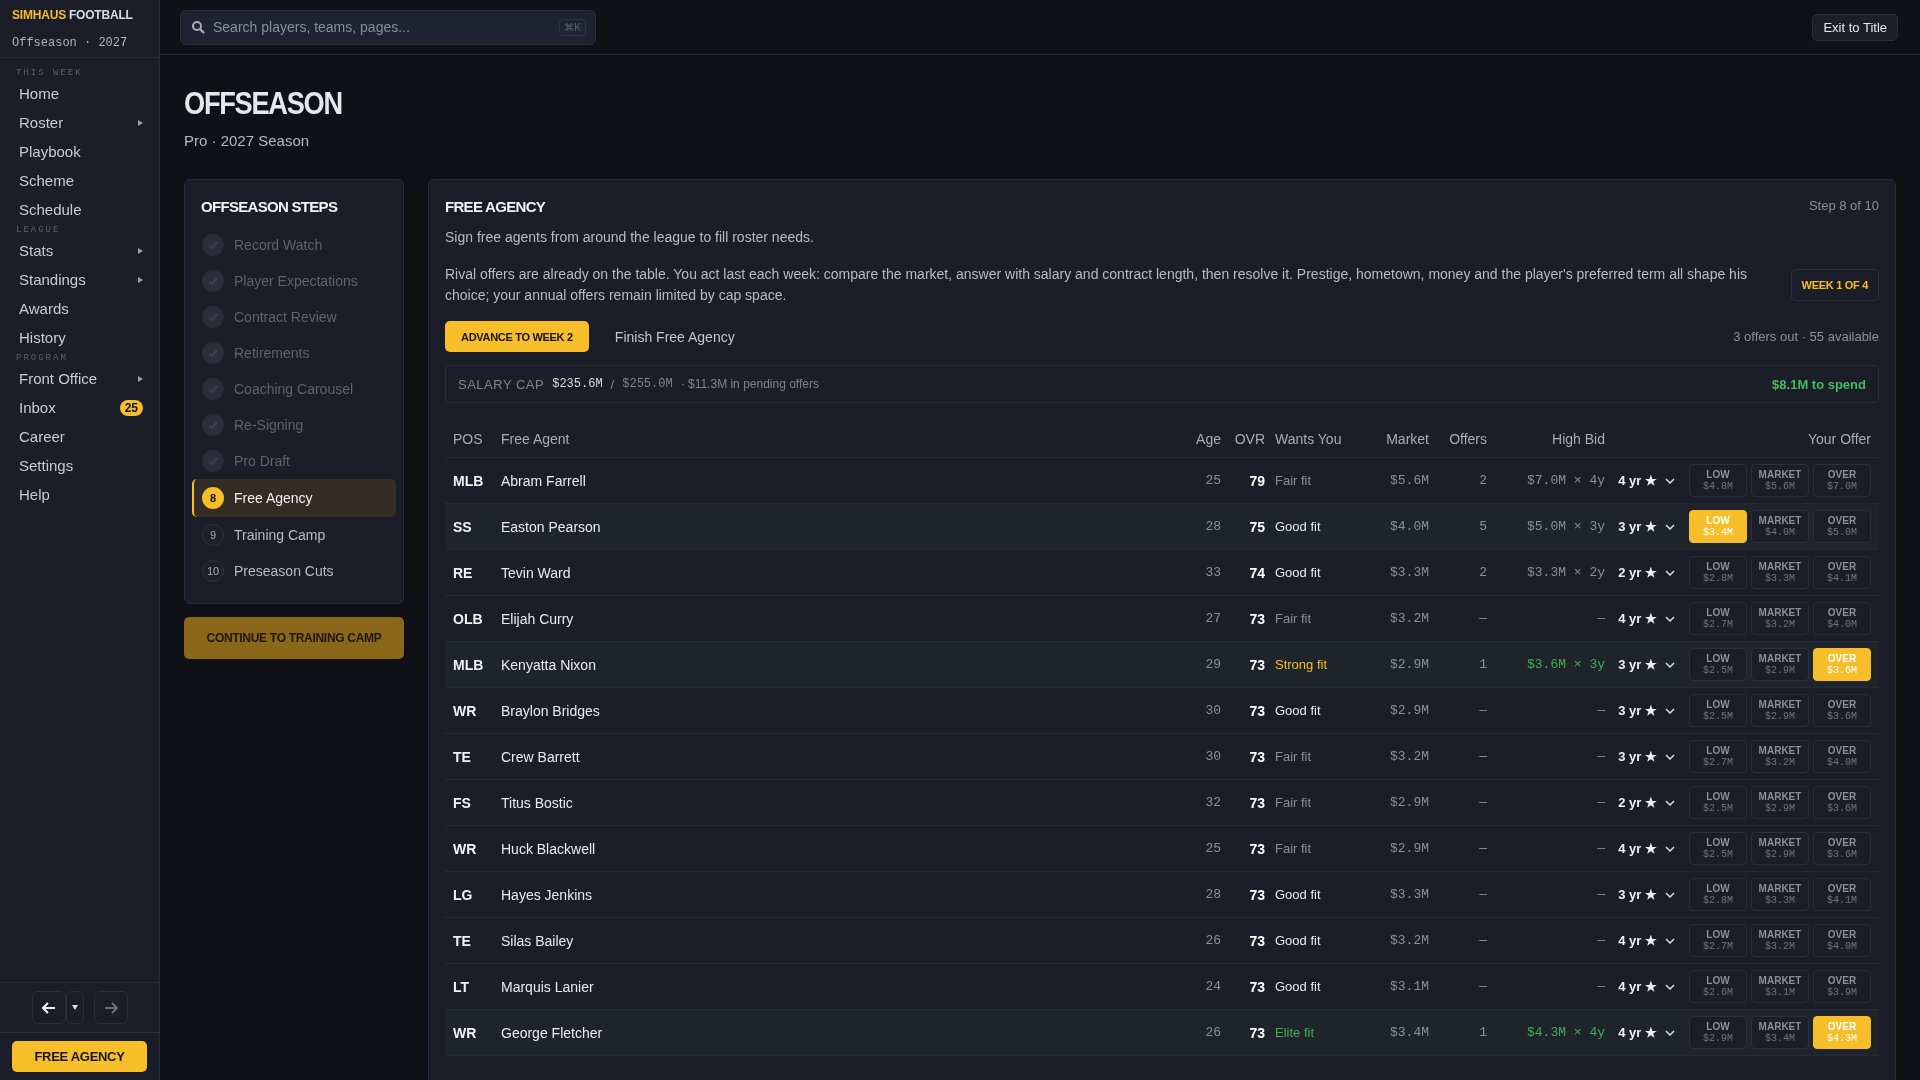 This screenshot has height=1080, width=1920. I want to click on nav-item: History, so click(79, 337).